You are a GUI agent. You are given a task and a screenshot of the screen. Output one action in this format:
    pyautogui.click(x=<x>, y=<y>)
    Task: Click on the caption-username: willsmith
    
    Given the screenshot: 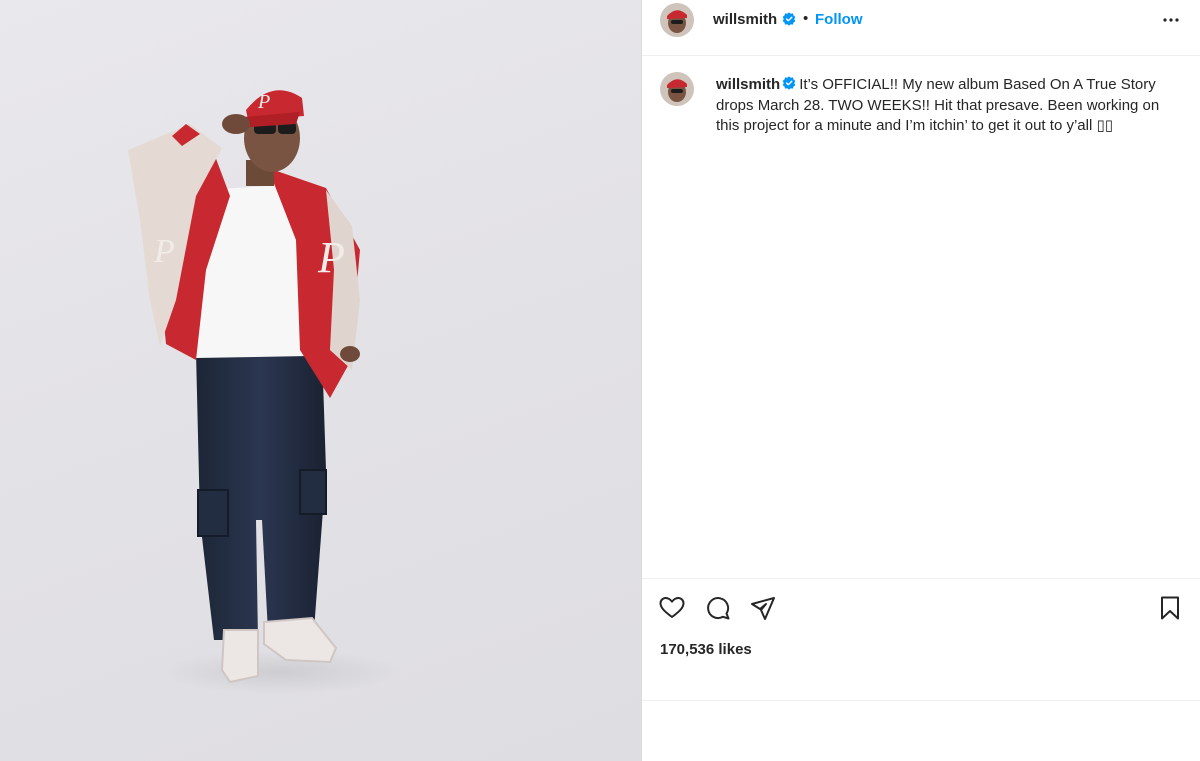 What is the action you would take?
    pyautogui.click(x=748, y=84)
    